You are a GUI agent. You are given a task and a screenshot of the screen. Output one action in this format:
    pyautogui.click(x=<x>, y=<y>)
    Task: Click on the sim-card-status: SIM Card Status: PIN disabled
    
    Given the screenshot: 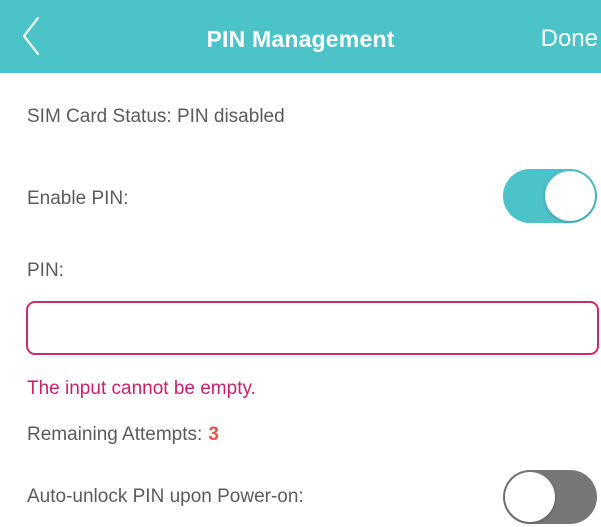 What is the action you would take?
    pyautogui.click(x=156, y=116)
    